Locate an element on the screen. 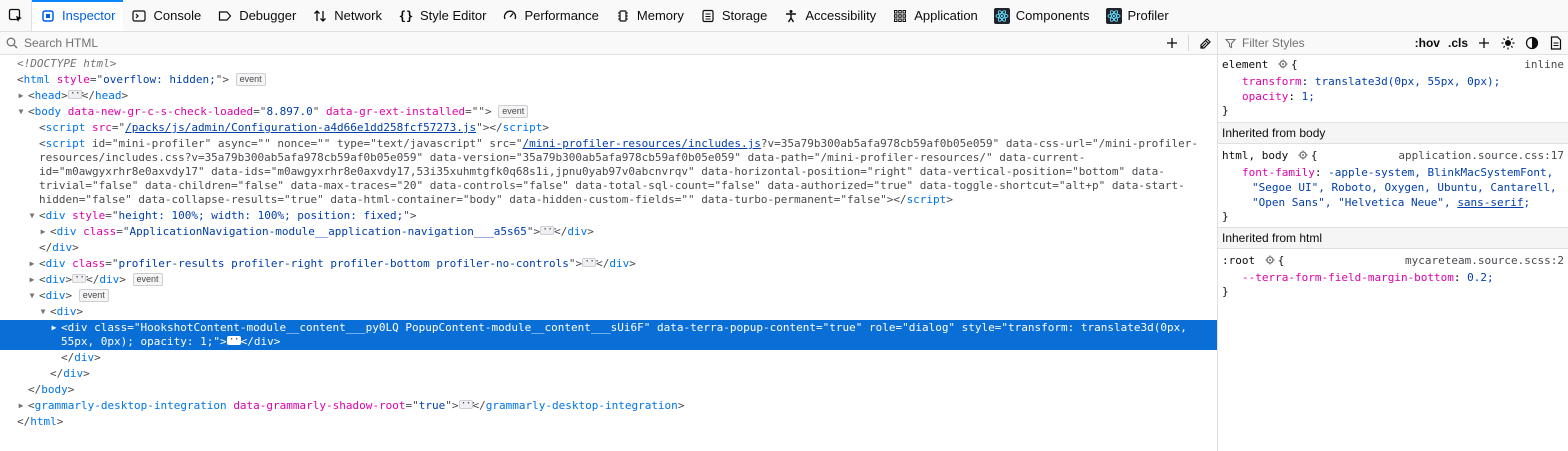  tab-storage: Storage is located at coordinates (734, 15).